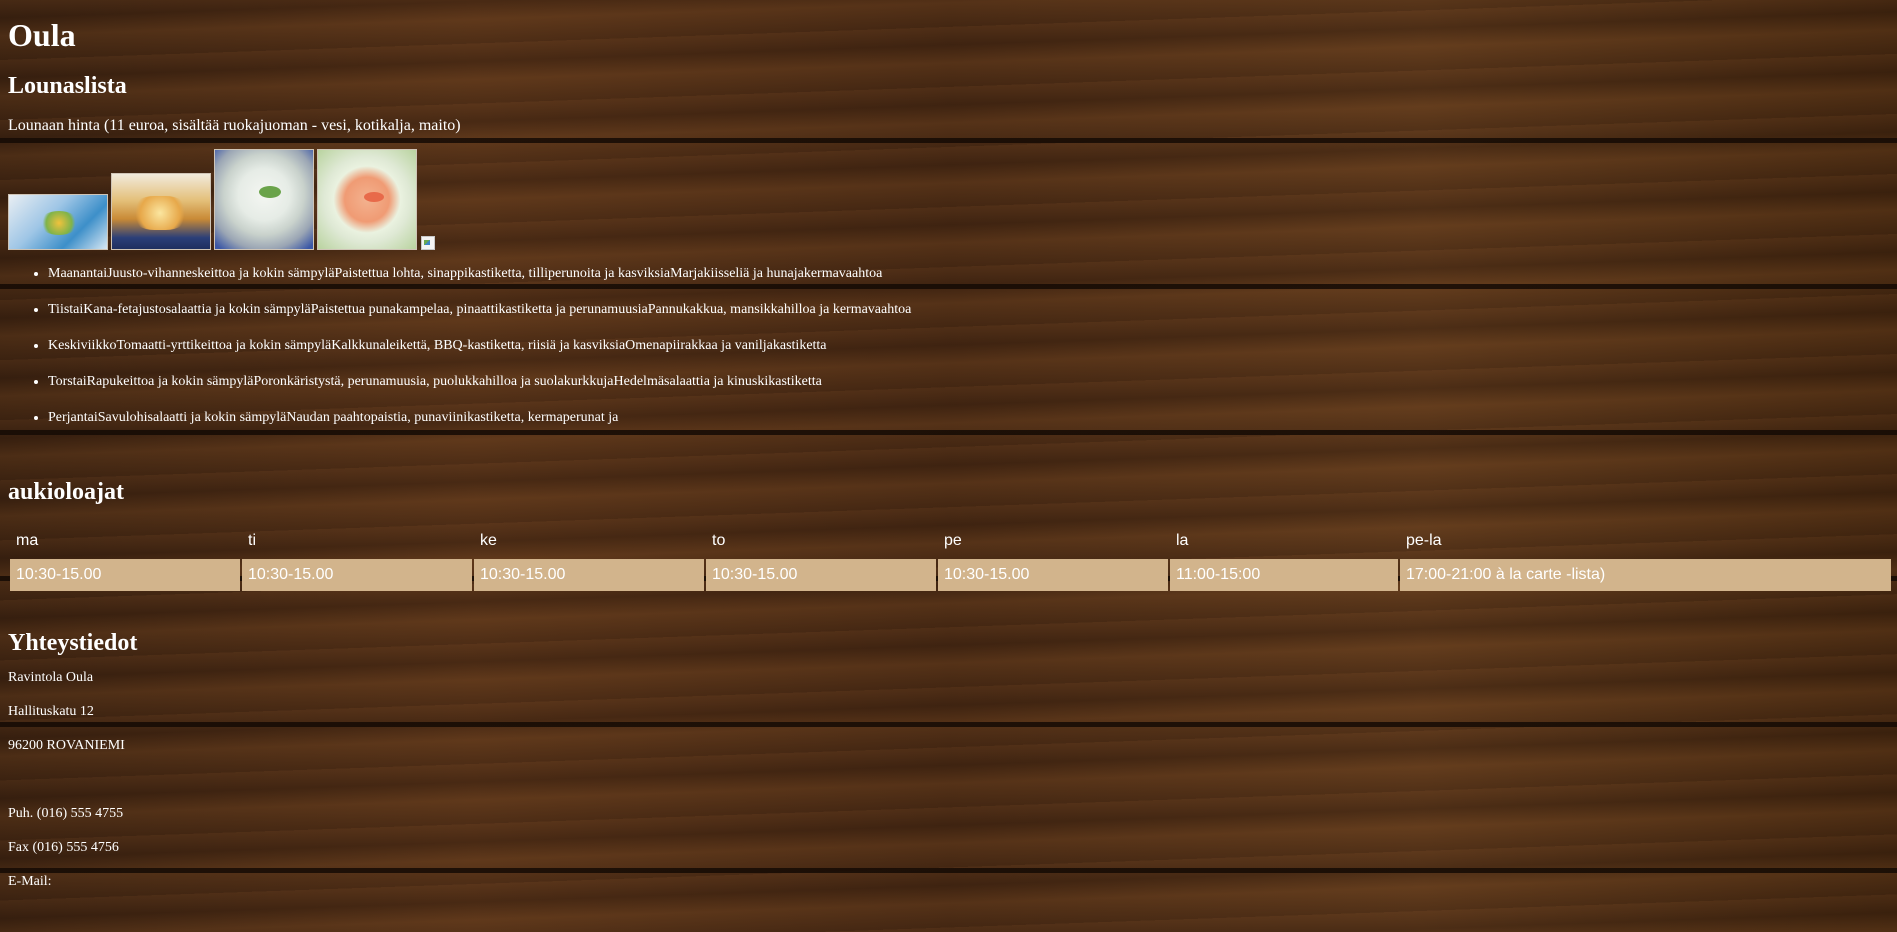 The width and height of the screenshot is (1897, 932). I want to click on cream-soup-image, so click(264, 199).